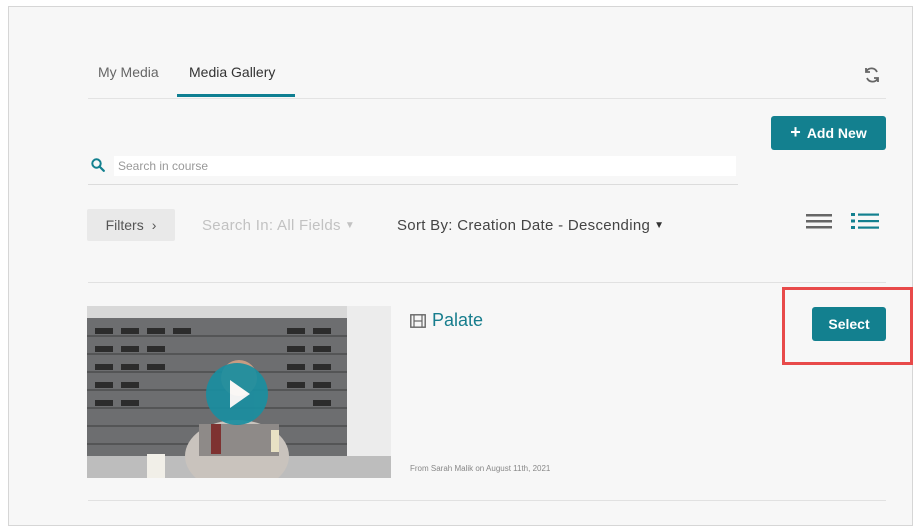 Image resolution: width=917 pixels, height=526 pixels. Describe the element at coordinates (819, 221) in the screenshot. I see `list-view-icon` at that location.